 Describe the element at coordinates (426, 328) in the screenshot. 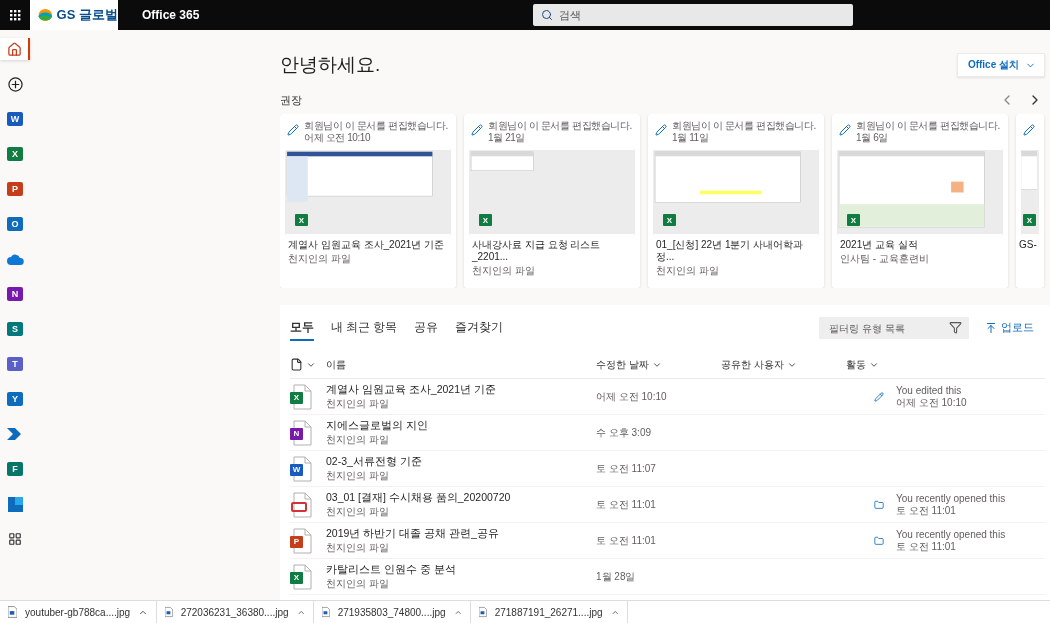

I see `tab: 공유` at that location.